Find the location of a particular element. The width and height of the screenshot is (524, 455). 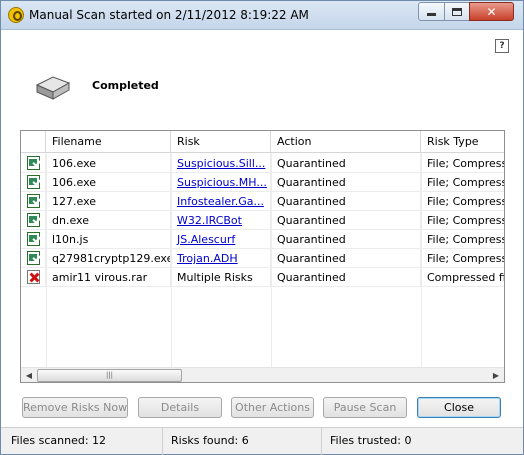

scroll-thumb: ||| is located at coordinates (109, 375).